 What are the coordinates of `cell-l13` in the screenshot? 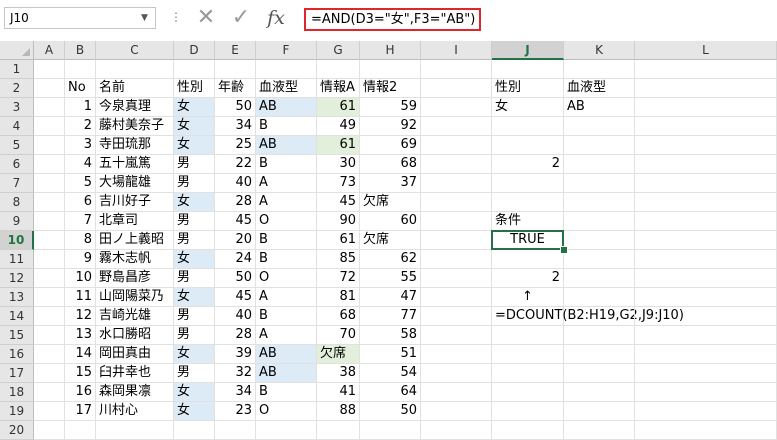 It's located at (706, 297).